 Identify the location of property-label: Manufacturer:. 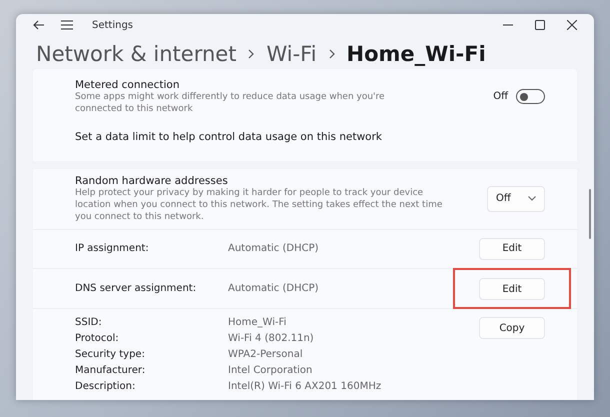
(110, 370).